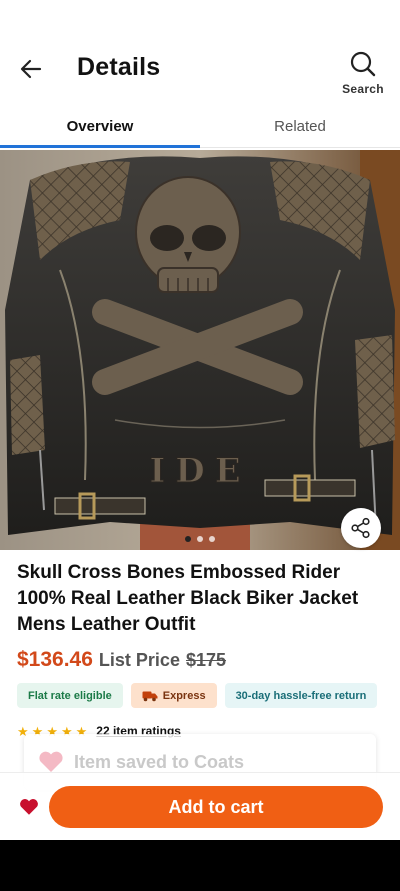 This screenshot has width=400, height=891. Describe the element at coordinates (100, 126) in the screenshot. I see `tab-overview: Overview` at that location.